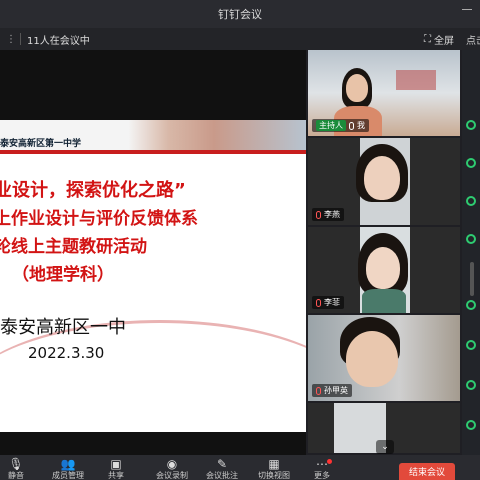  Describe the element at coordinates (336, 390) in the screenshot. I see `participant-name: 孙甲英` at that location.